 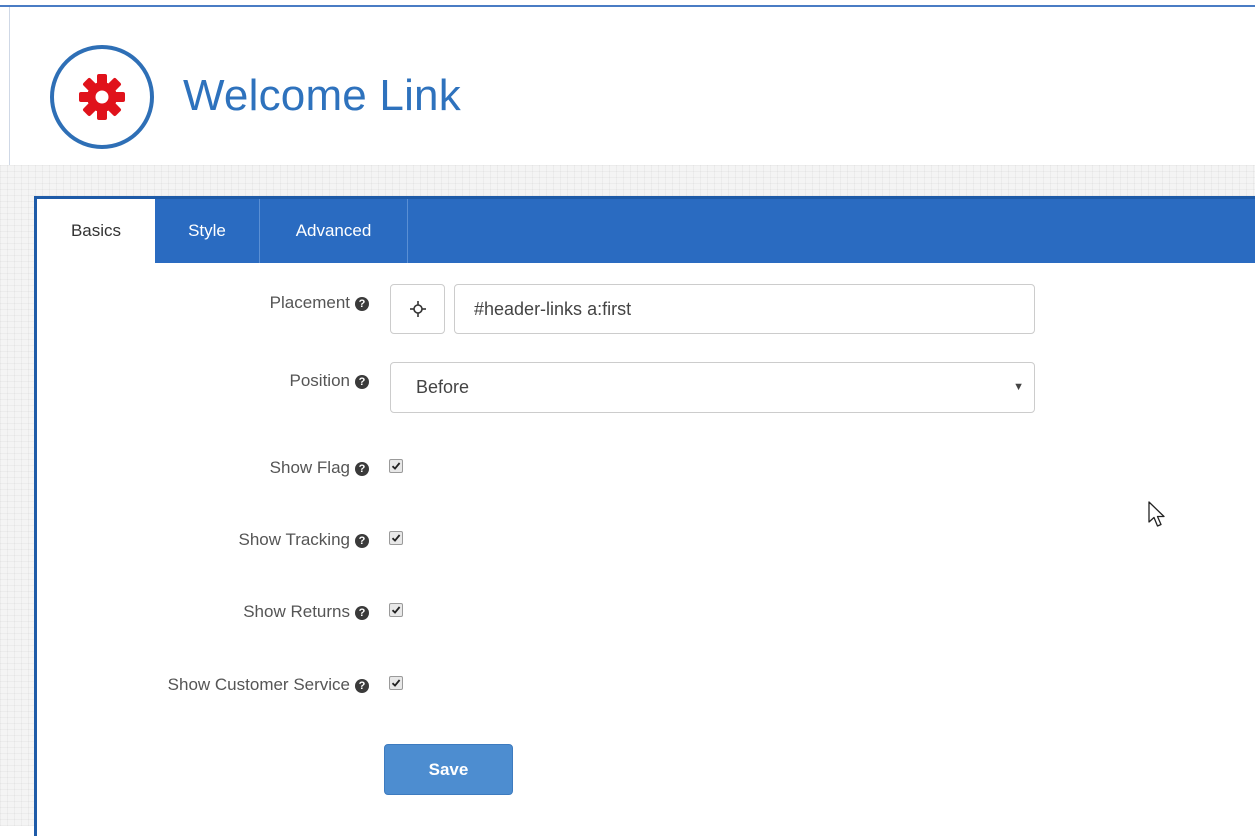 I want to click on tab-bar: Basics Style Advanced, so click(x=646, y=231).